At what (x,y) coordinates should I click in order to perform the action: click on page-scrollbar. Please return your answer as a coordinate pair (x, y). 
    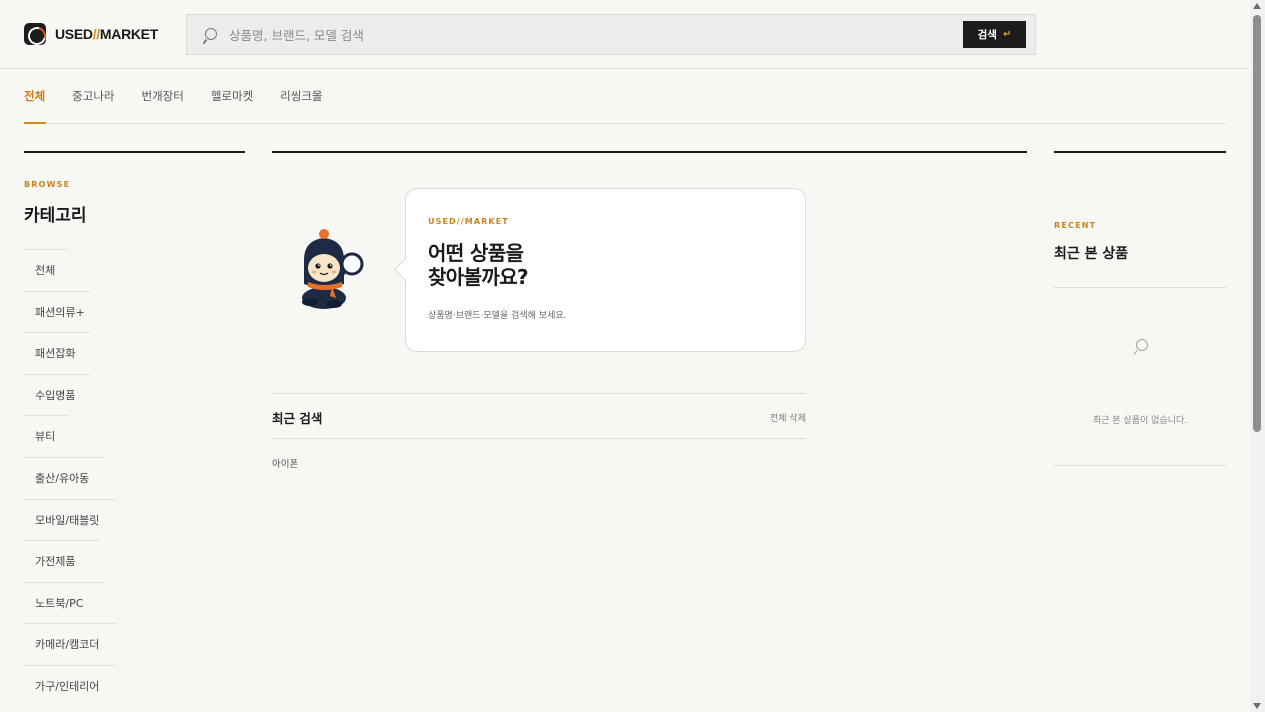
    Looking at the image, I should click on (1257, 356).